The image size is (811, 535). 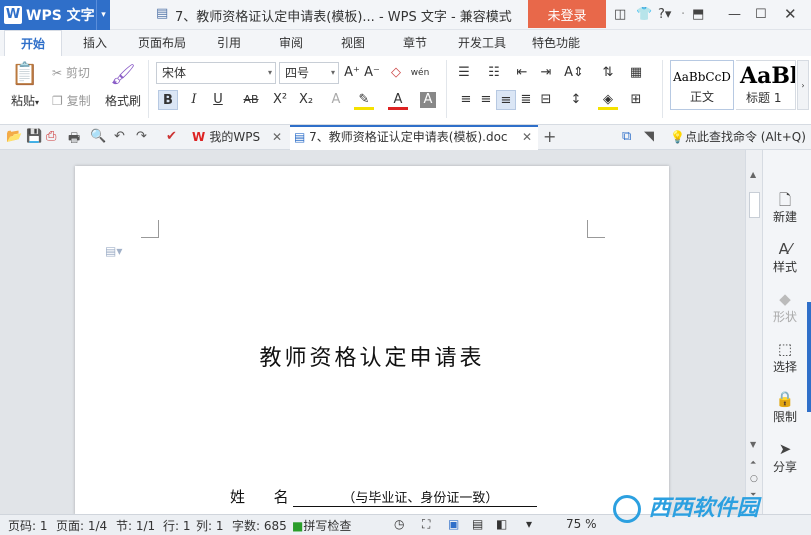 I want to click on numbering-icon: ☷, so click(x=494, y=73).